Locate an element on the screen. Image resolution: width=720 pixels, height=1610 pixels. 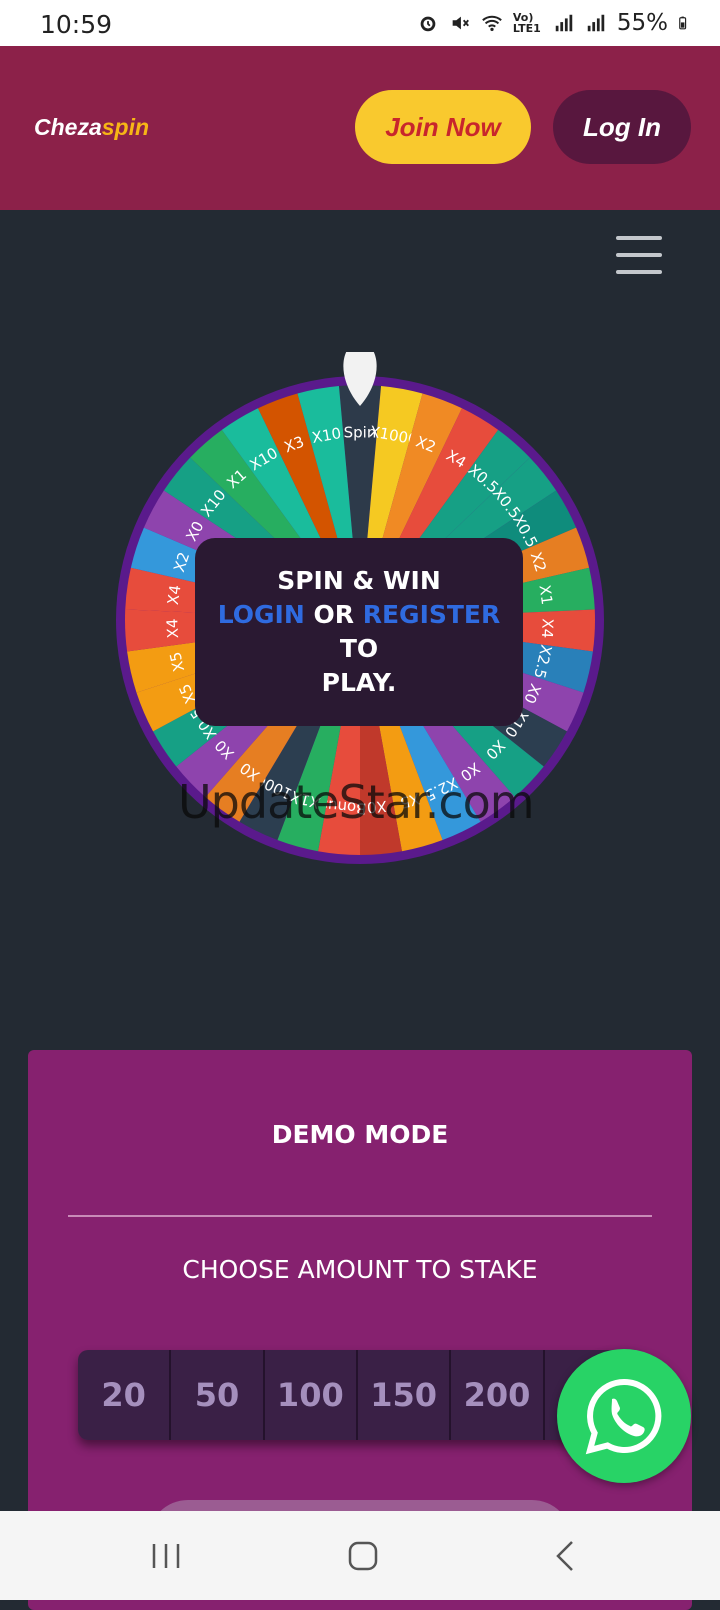
whatsapp-icon is located at coordinates (623, 1416).